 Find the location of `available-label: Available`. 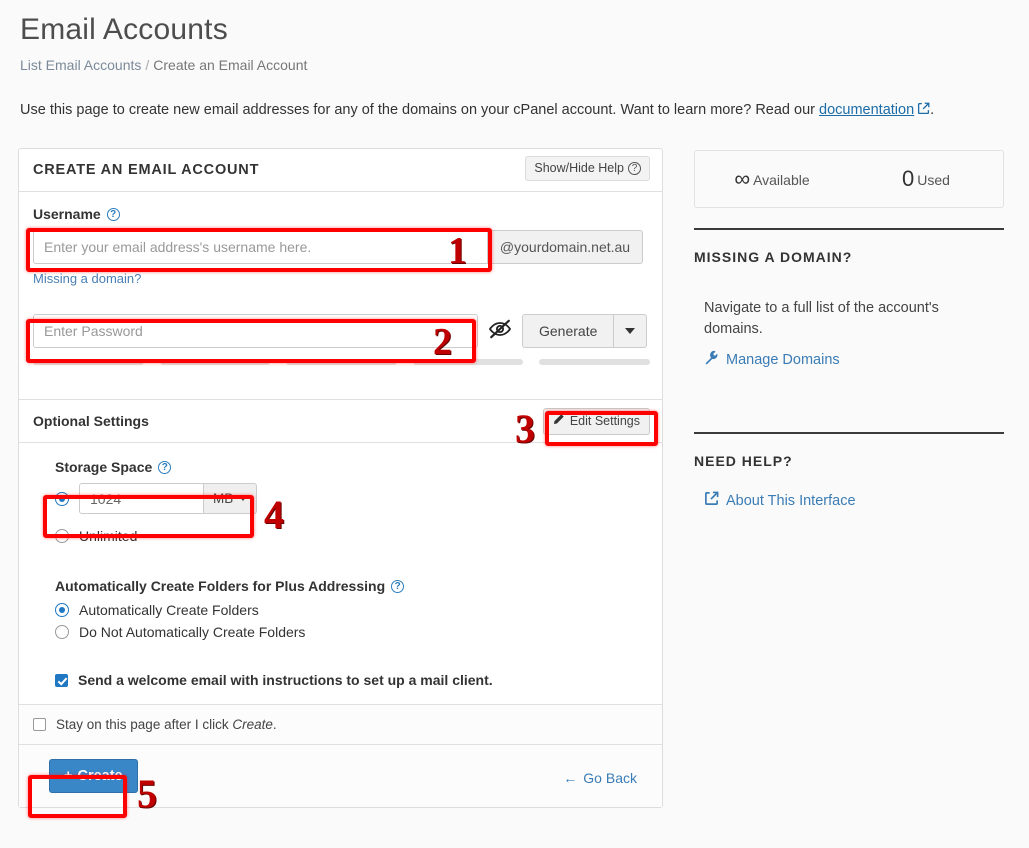

available-label: Available is located at coordinates (781, 180).